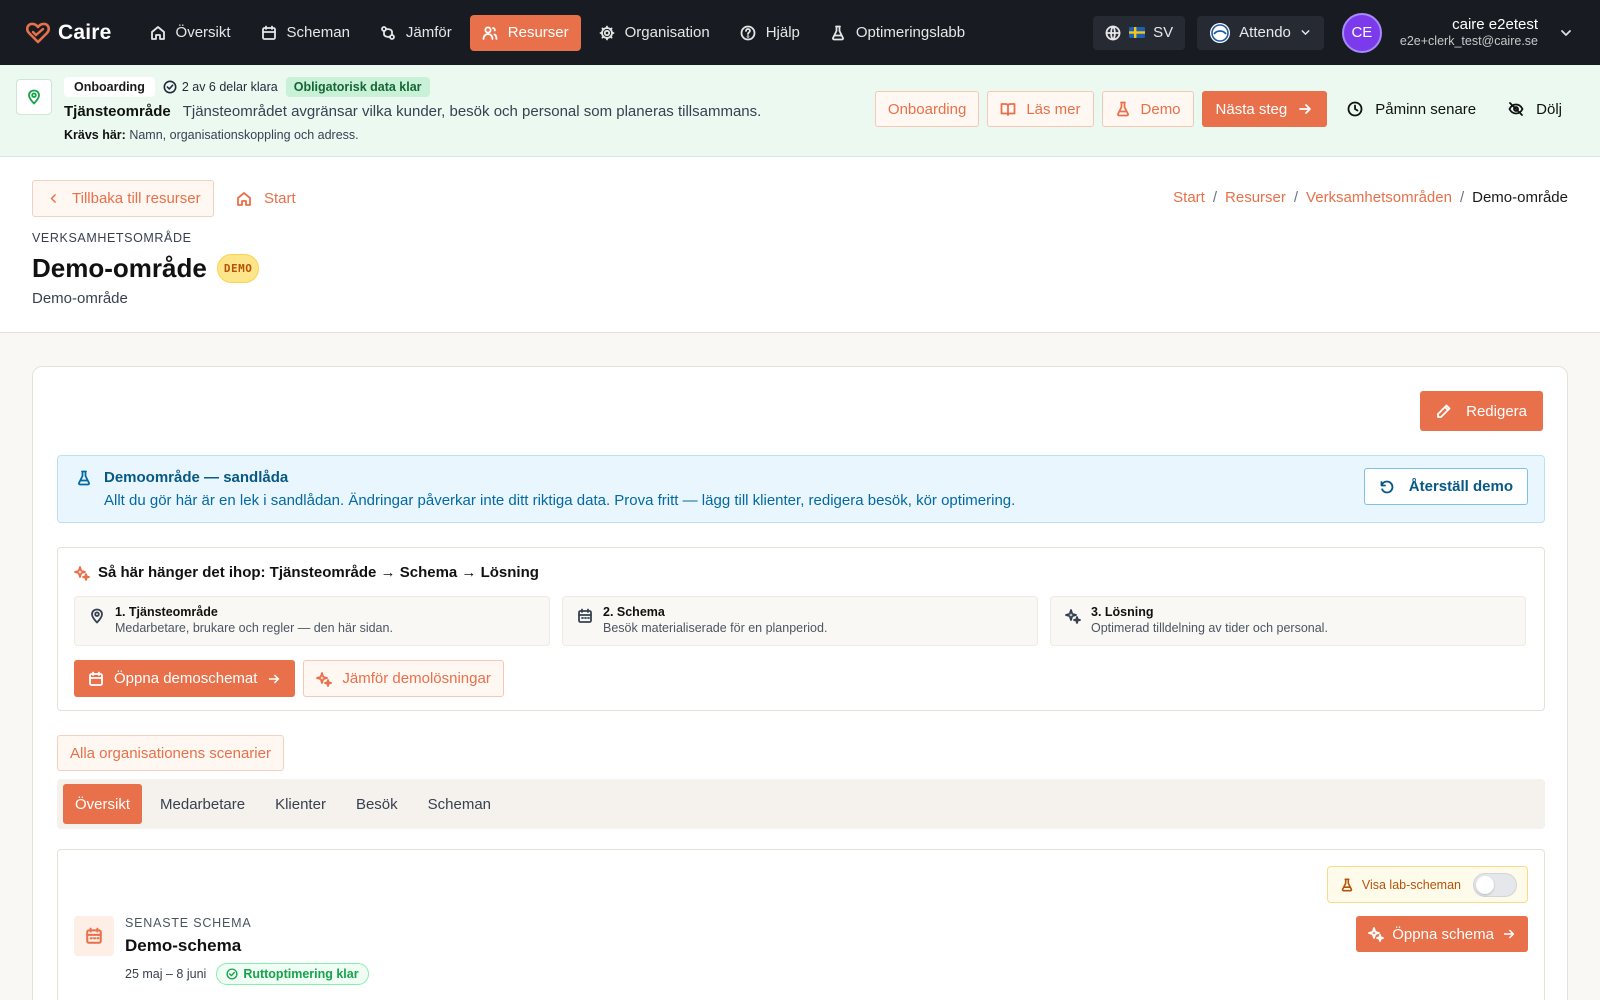 The width and height of the screenshot is (1600, 1000). Describe the element at coordinates (1147, 109) in the screenshot. I see `demo-button: Demo` at that location.